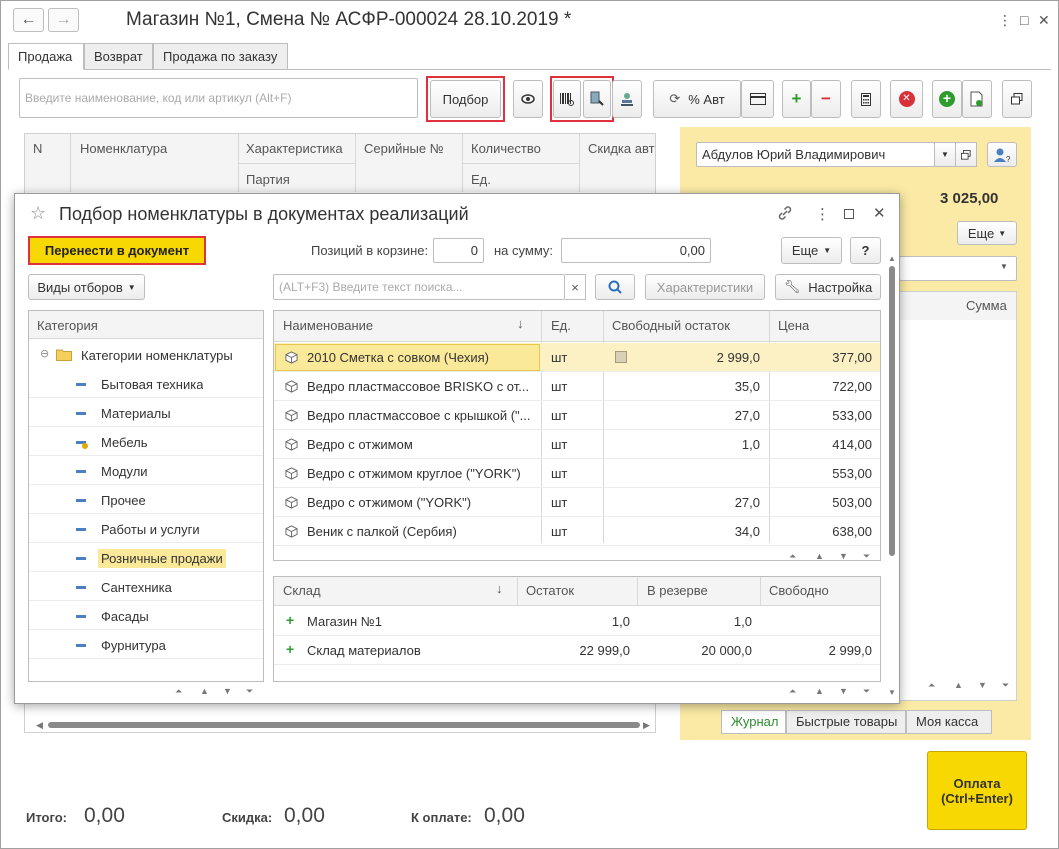  Describe the element at coordinates (1024, 20) in the screenshot. I see `maximize-icon: □` at that location.